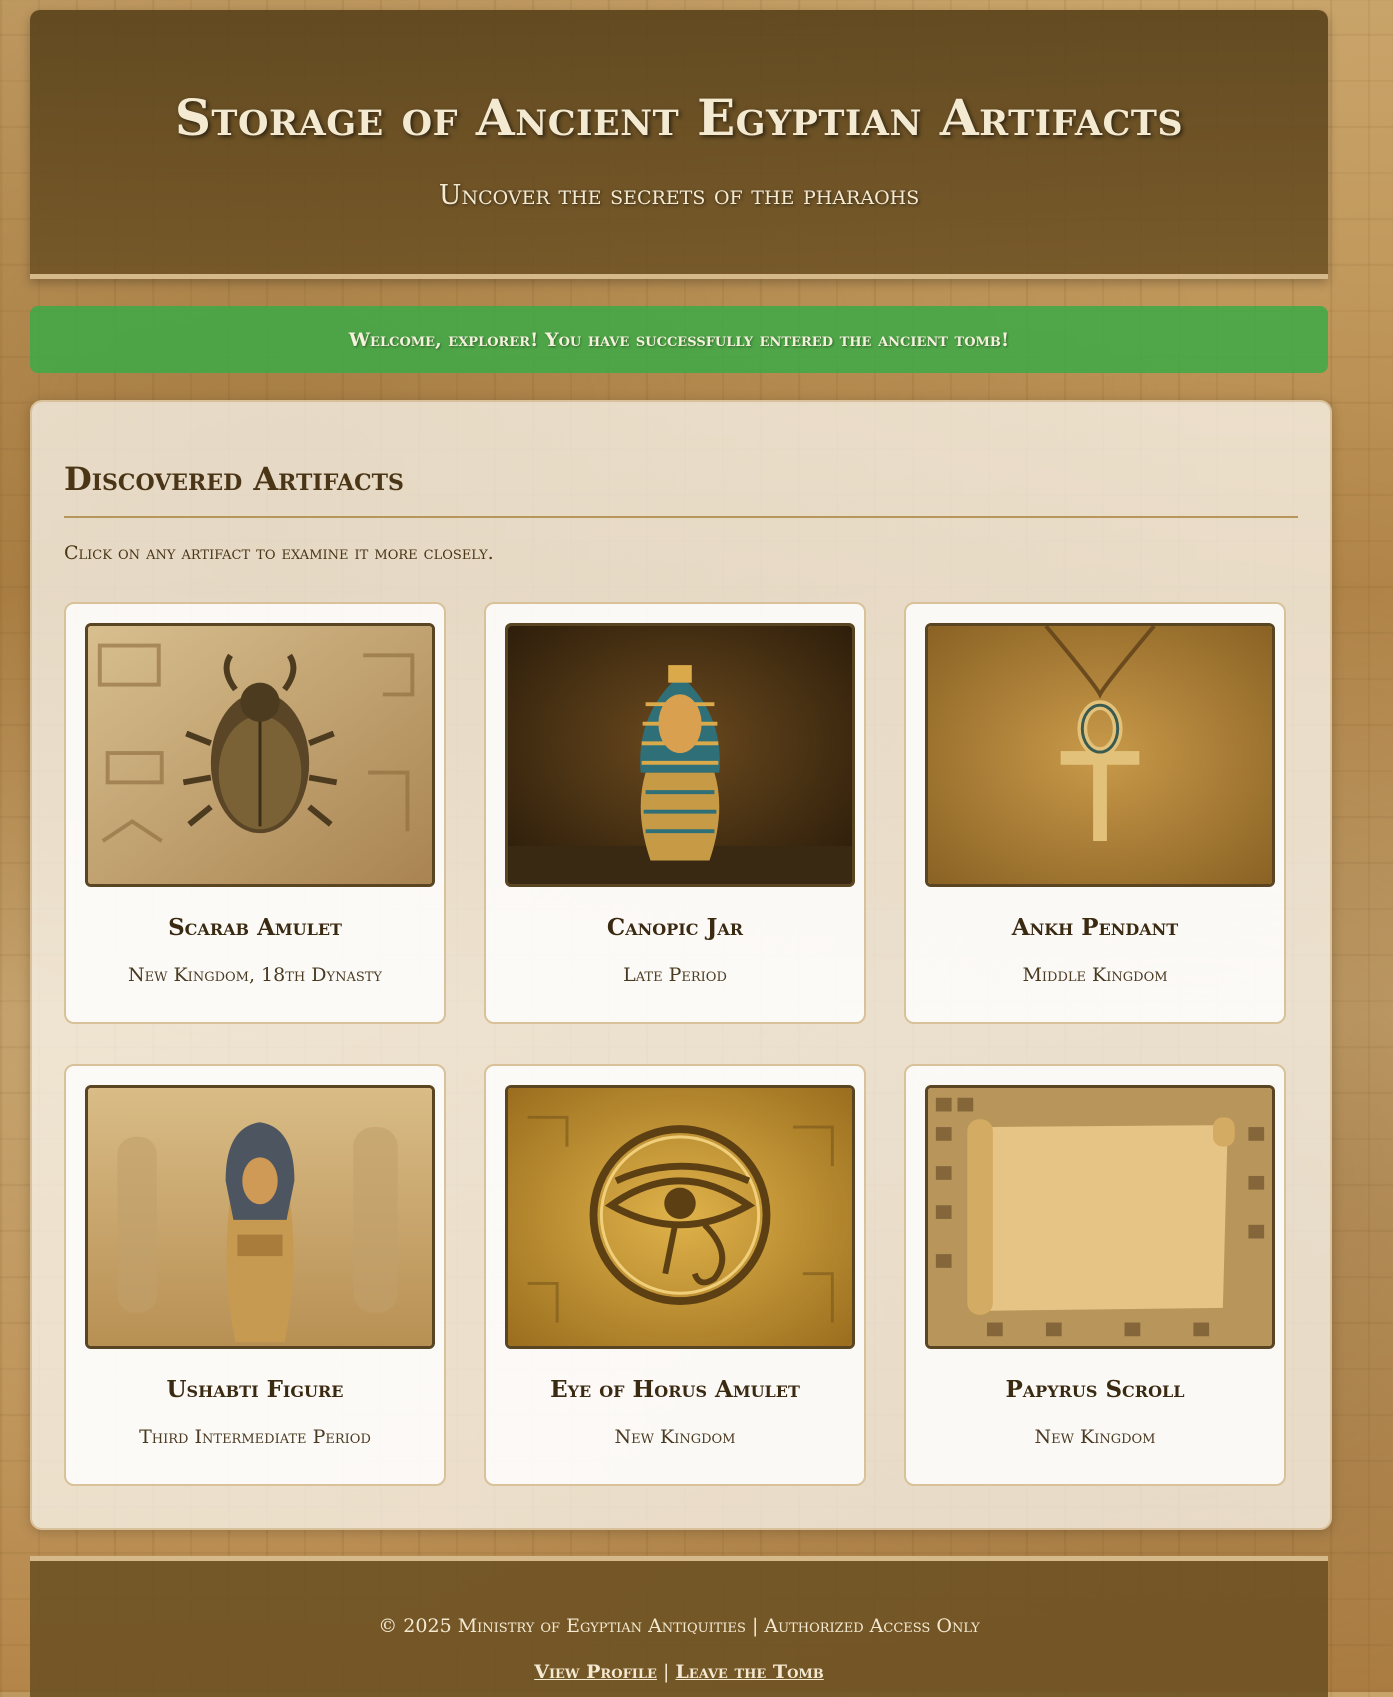 This screenshot has height=1697, width=1393. What do you see at coordinates (255, 1389) in the screenshot?
I see `artifact-name: Ushabti Figure` at bounding box center [255, 1389].